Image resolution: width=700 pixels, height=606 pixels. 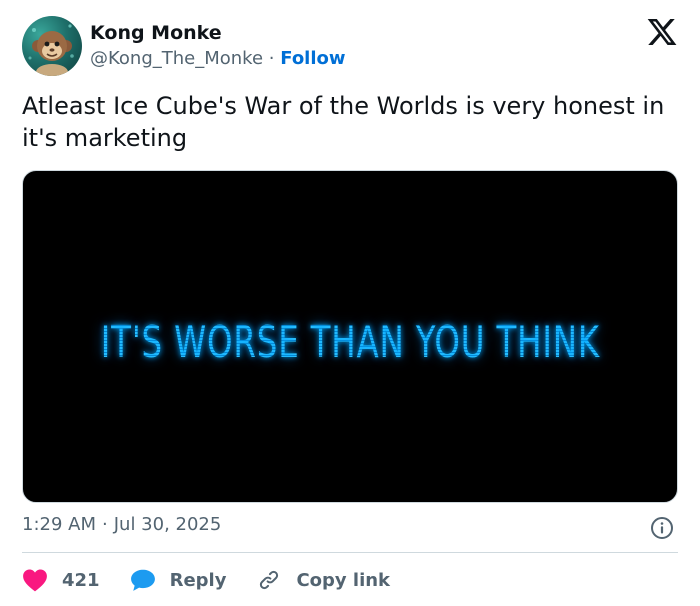 I want to click on reply-button: Reply, so click(x=178, y=580).